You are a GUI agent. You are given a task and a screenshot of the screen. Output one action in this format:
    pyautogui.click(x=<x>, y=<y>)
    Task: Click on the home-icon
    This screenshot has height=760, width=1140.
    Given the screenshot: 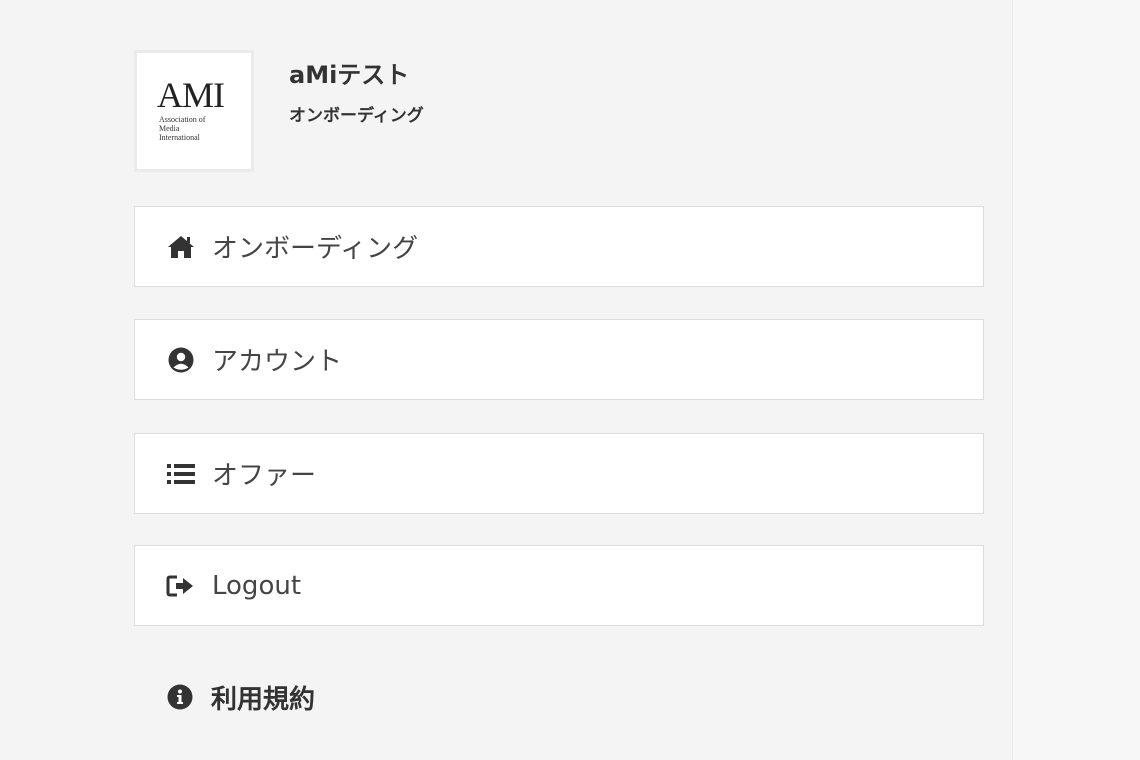 What is the action you would take?
    pyautogui.click(x=181, y=247)
    